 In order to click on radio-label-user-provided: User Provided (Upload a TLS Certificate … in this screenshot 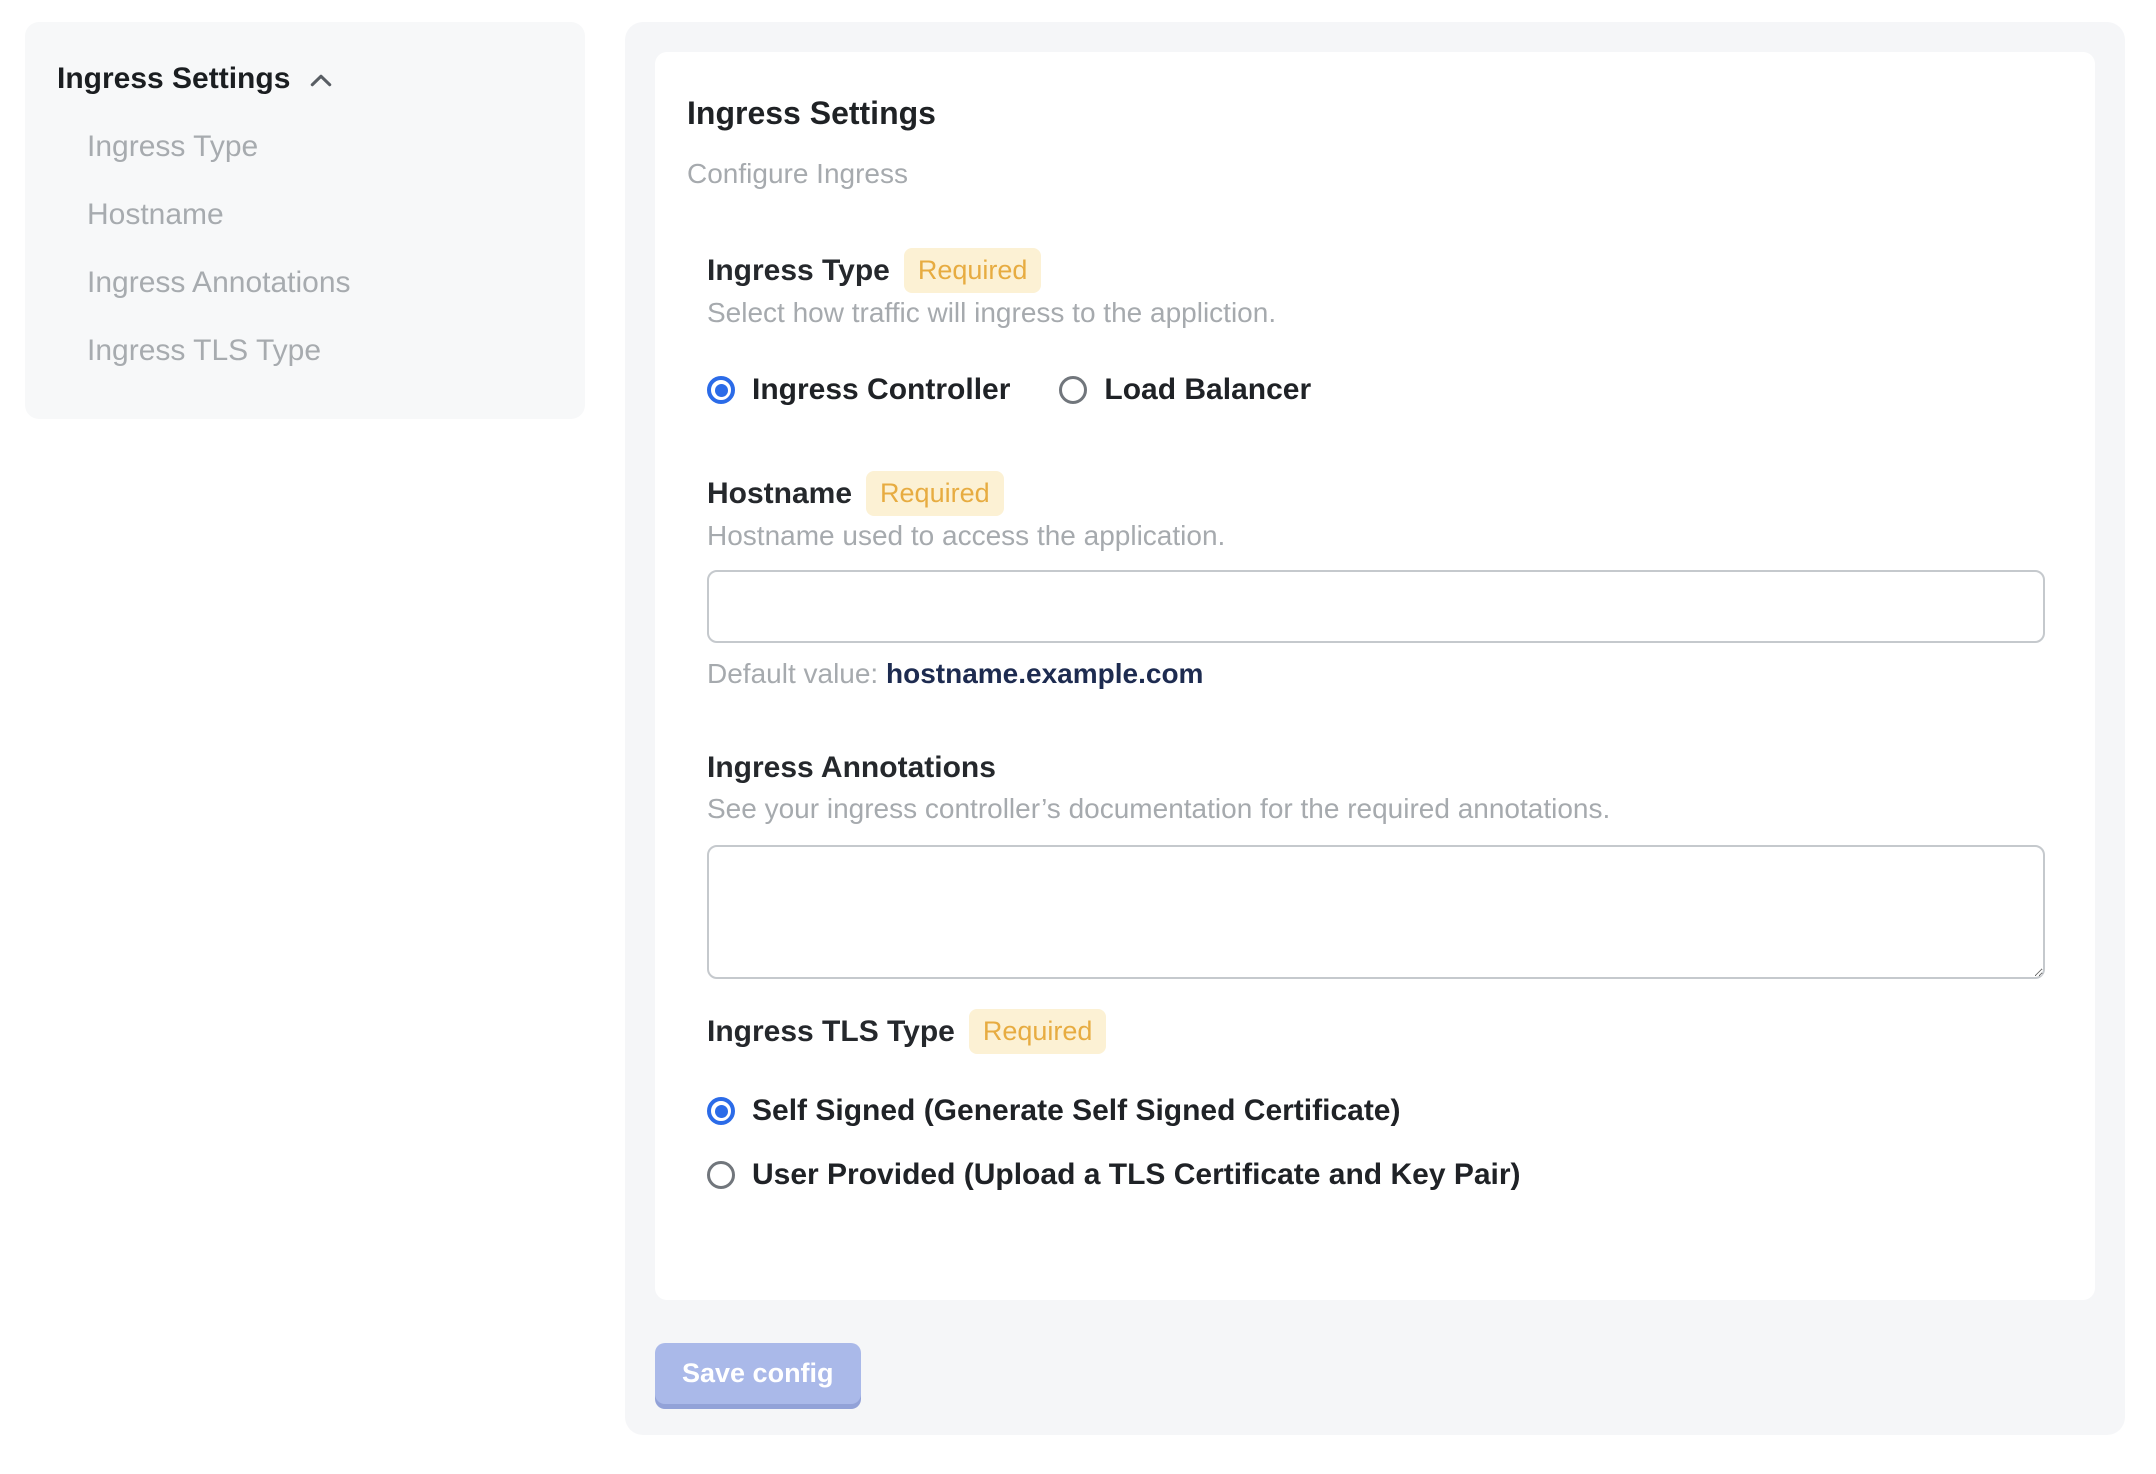, I will do `click(1136, 1174)`.